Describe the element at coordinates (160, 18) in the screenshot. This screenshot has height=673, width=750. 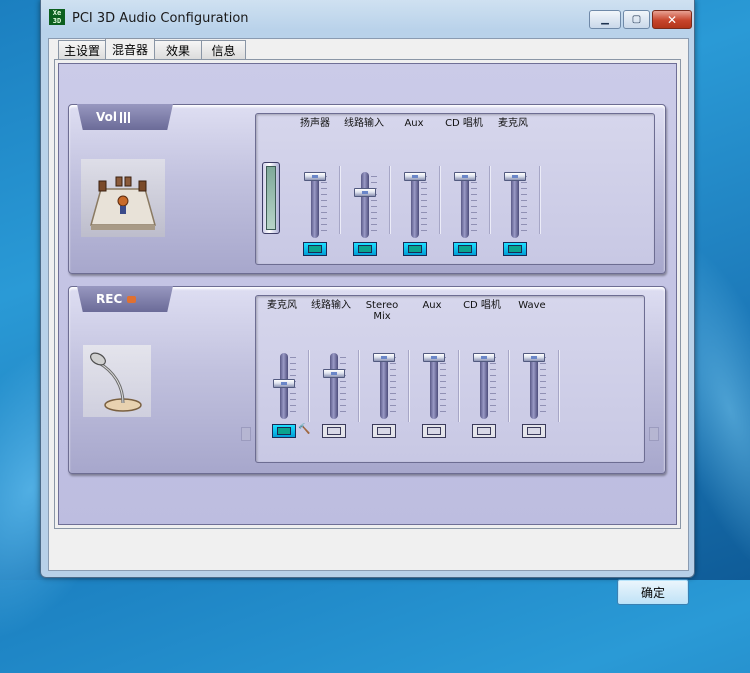
I see `window-title: PCI 3D Audio Configuration` at that location.